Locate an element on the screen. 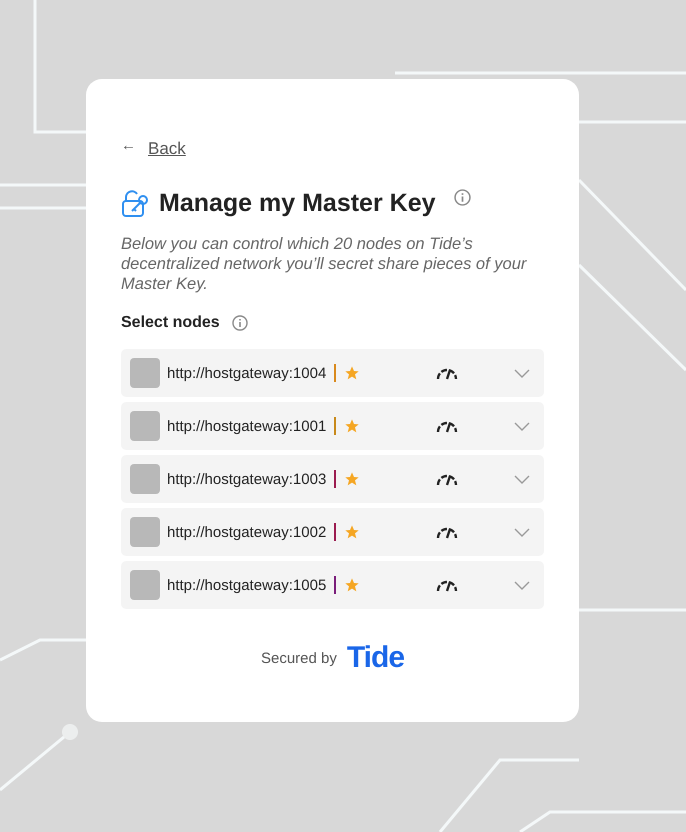  description-text: Below you can control which 20 nodes on Tide’s decentralized network you’ll secret share pieces of your Master Key. is located at coordinates (324, 264).